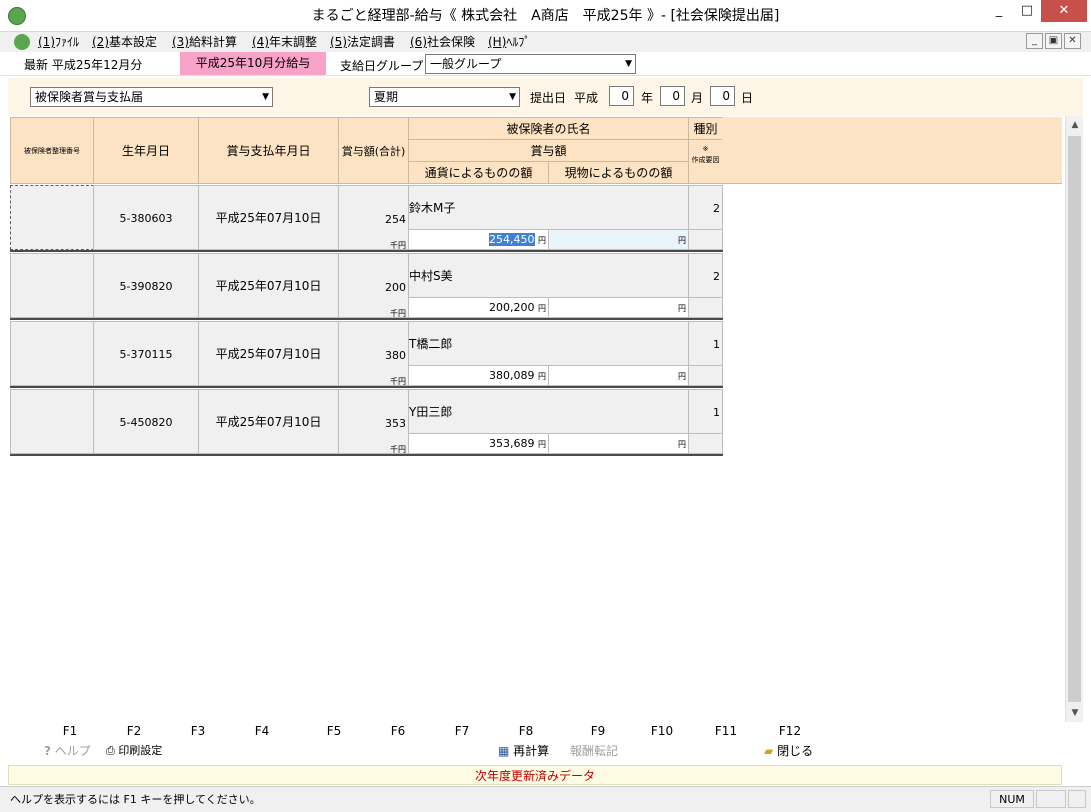 Image resolution: width=1091 pixels, height=812 pixels. What do you see at coordinates (204, 42) in the screenshot?
I see `menu-salary-calc: (3)給料計算` at bounding box center [204, 42].